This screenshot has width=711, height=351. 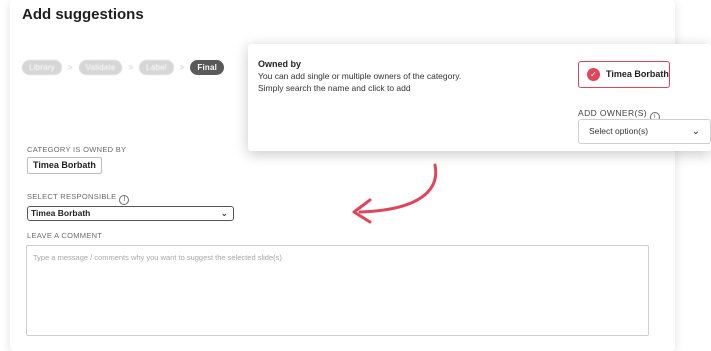 I want to click on add-owner-placeholder: Select option(s), so click(x=619, y=131).